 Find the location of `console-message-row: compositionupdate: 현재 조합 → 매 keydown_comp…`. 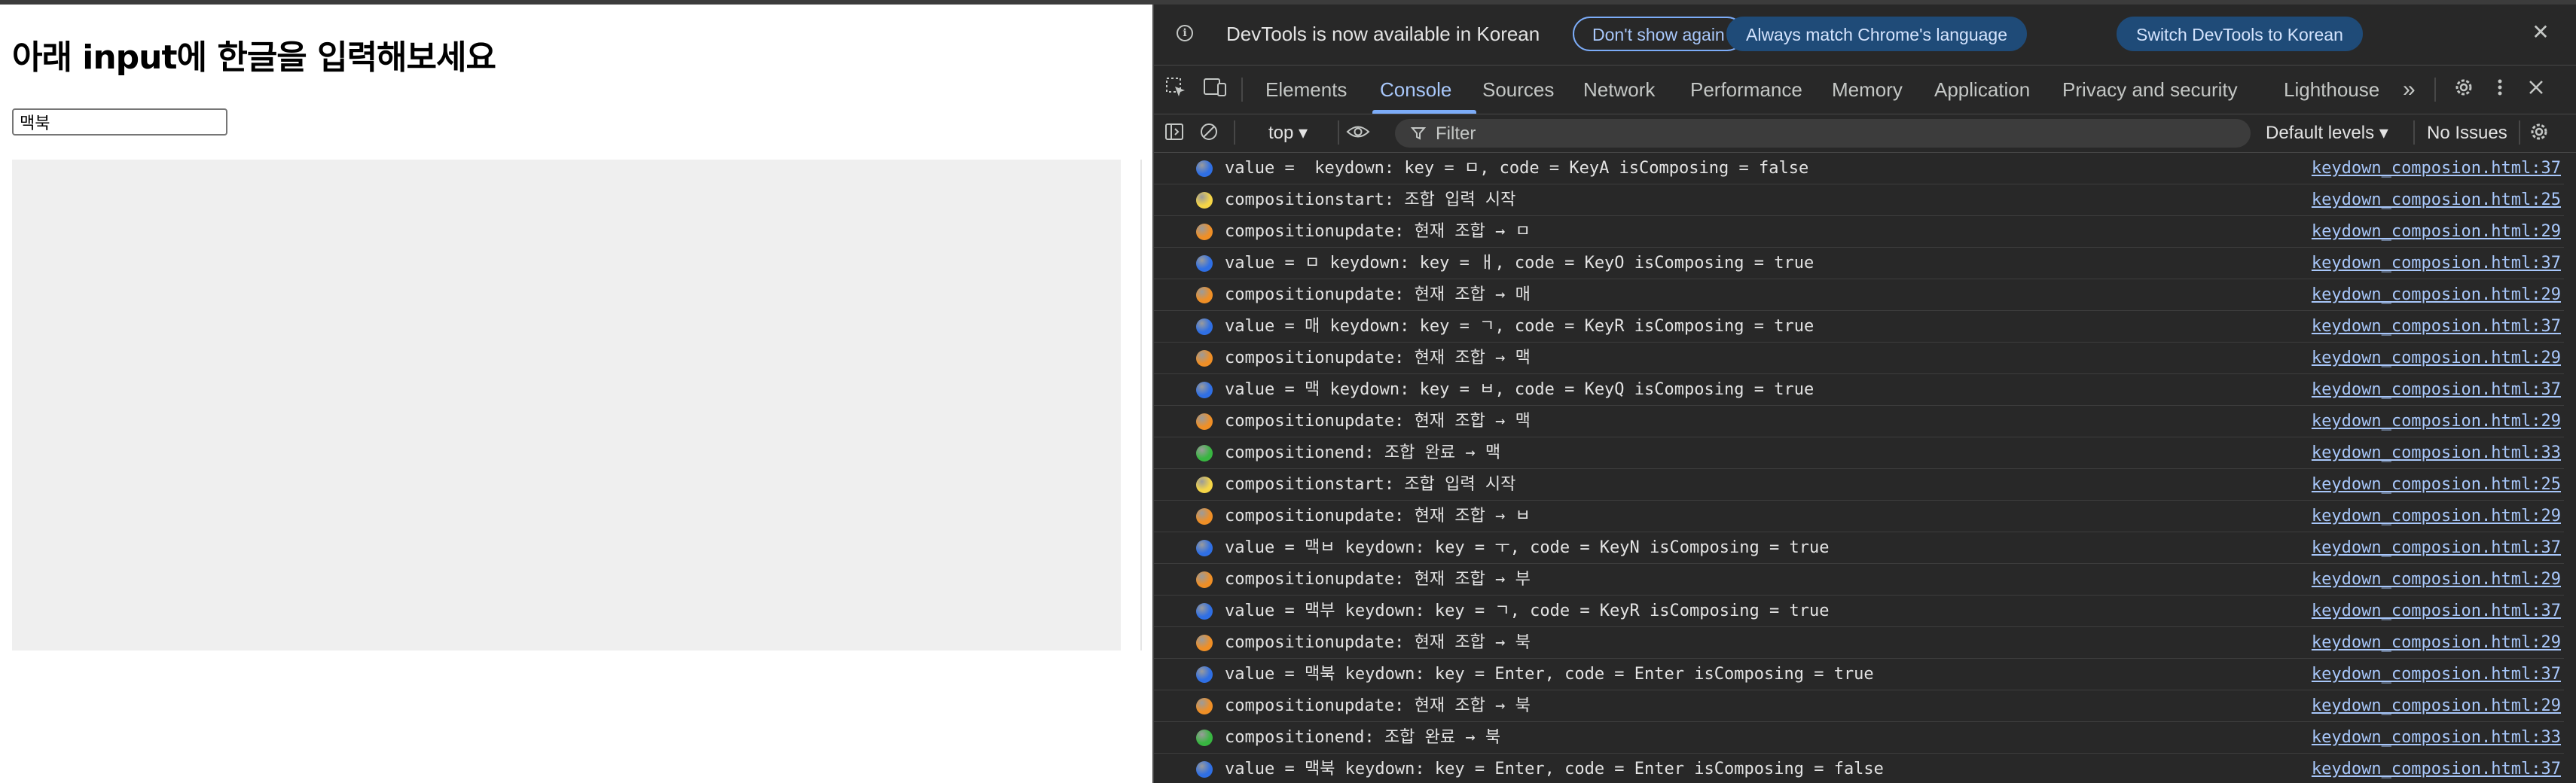

console-message-row: compositionupdate: 현재 조합 → 매 keydown_comp… is located at coordinates (1859, 295).